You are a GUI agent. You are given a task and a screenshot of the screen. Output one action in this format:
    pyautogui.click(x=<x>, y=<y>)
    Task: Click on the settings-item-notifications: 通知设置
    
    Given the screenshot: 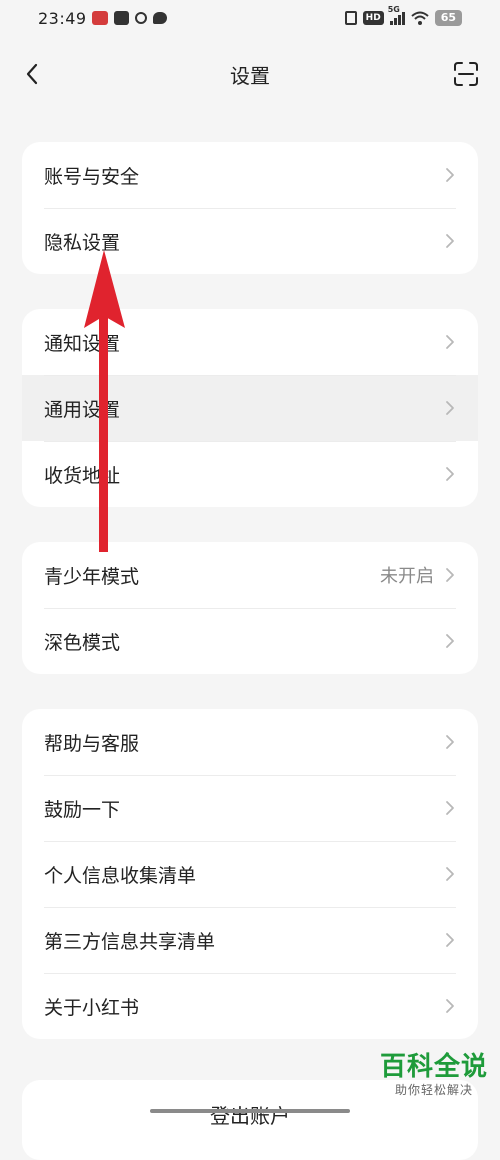 What is the action you would take?
    pyautogui.click(x=250, y=342)
    